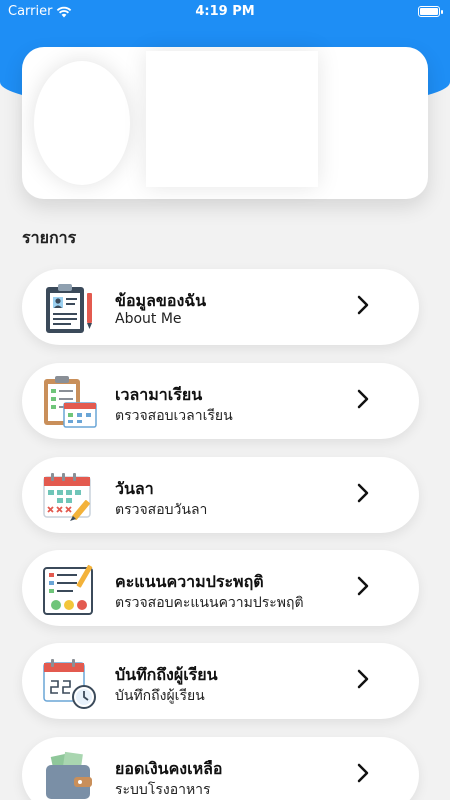 This screenshot has height=800, width=450. I want to click on menu-item-subtitle: ตรวจสอบวันลา, so click(161, 510).